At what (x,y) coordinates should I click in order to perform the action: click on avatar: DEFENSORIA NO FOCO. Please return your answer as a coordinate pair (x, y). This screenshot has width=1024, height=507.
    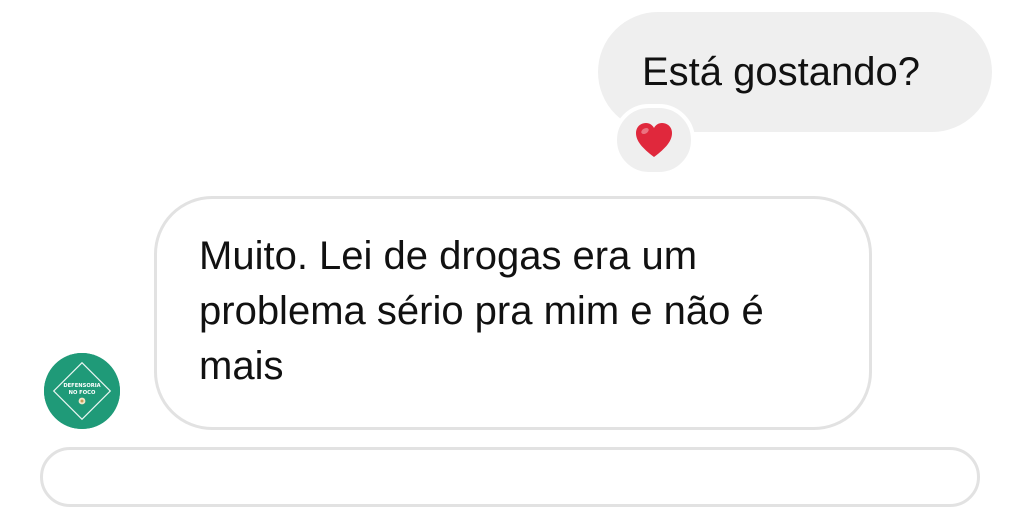
    Looking at the image, I should click on (82, 391).